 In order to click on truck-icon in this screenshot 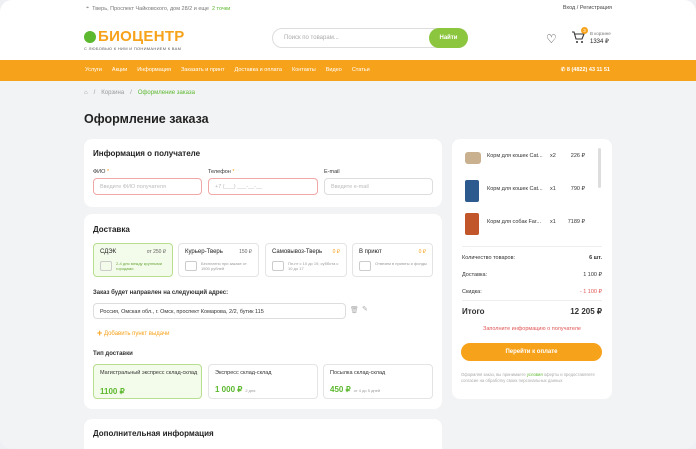, I will do `click(106, 266)`.